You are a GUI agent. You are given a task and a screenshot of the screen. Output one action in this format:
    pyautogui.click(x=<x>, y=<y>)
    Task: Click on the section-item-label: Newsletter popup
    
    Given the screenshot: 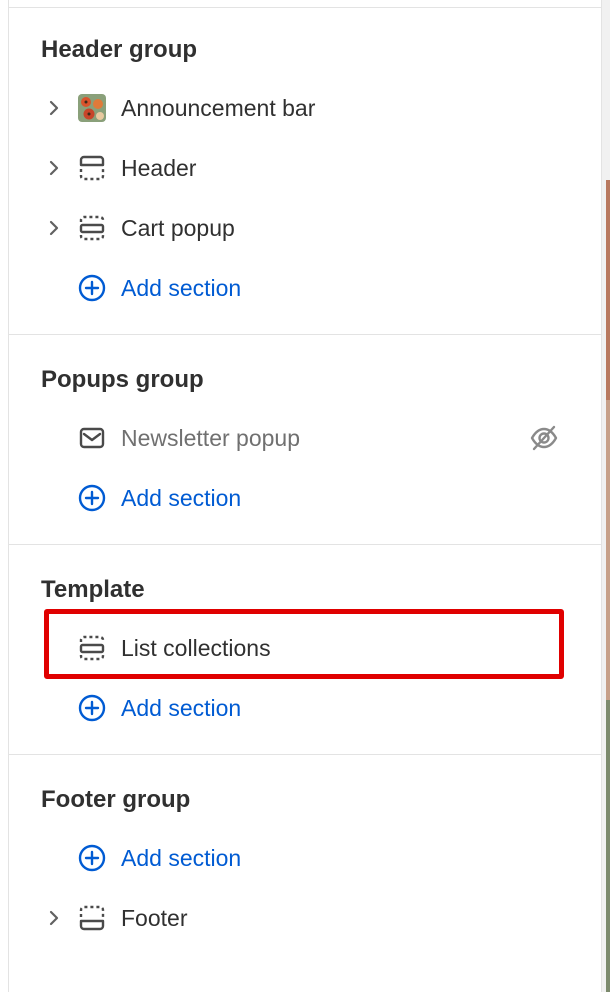 What is the action you would take?
    pyautogui.click(x=210, y=438)
    